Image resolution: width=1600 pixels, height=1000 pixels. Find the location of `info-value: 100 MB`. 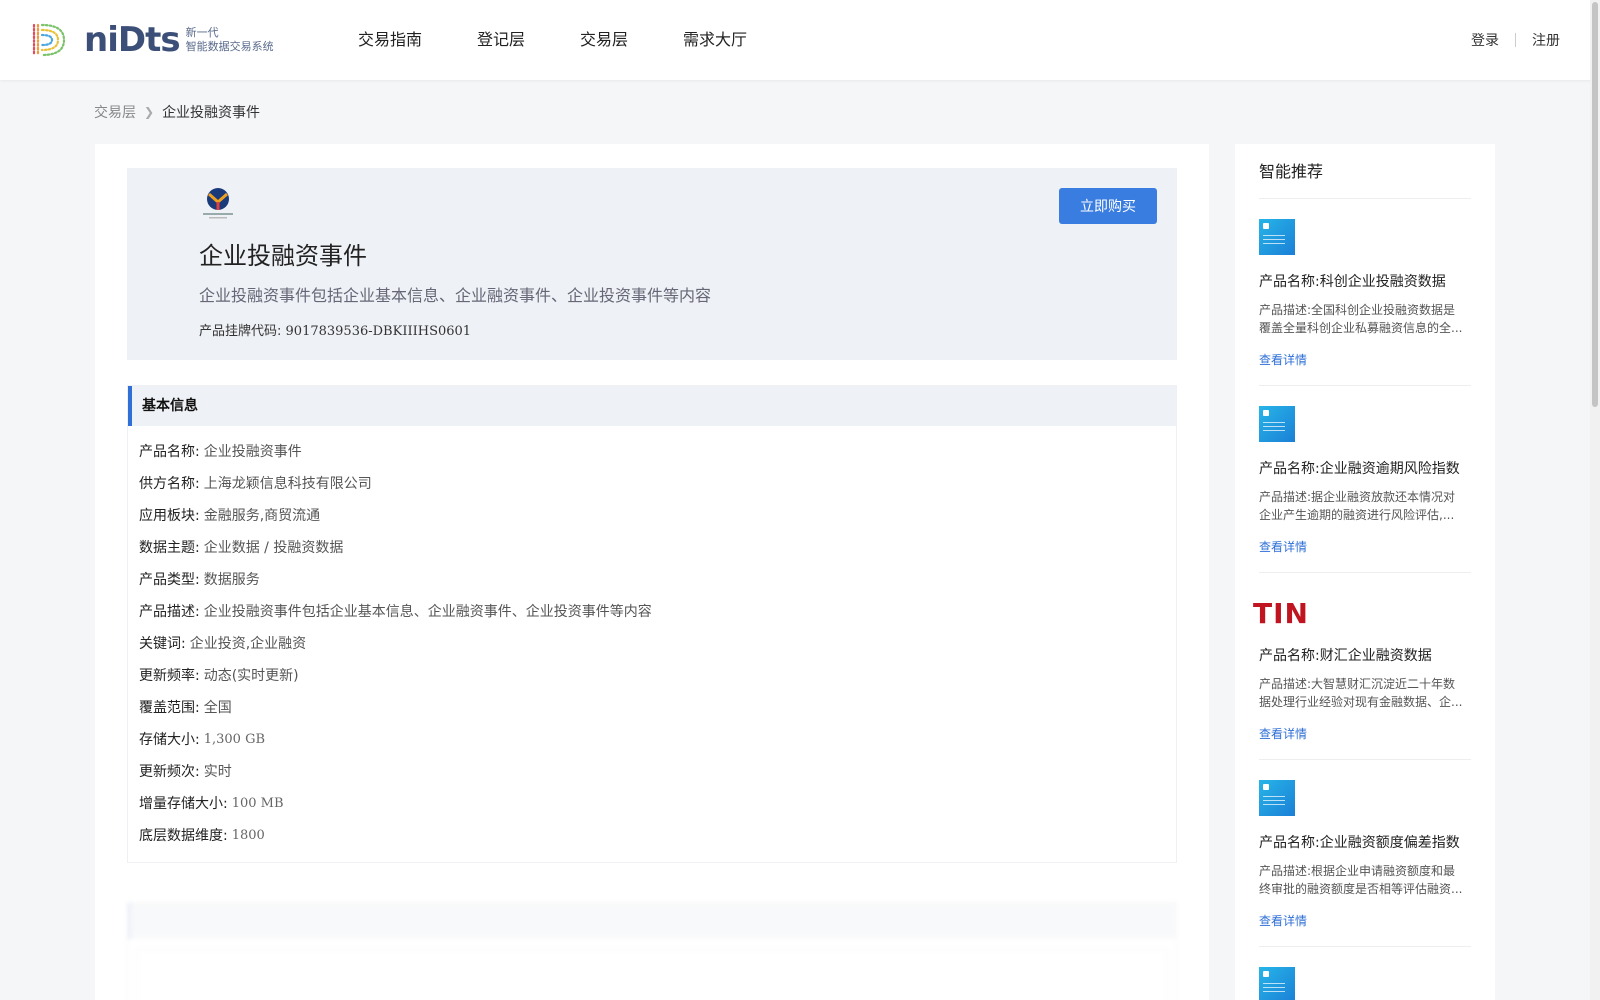

info-value: 100 MB is located at coordinates (257, 803).